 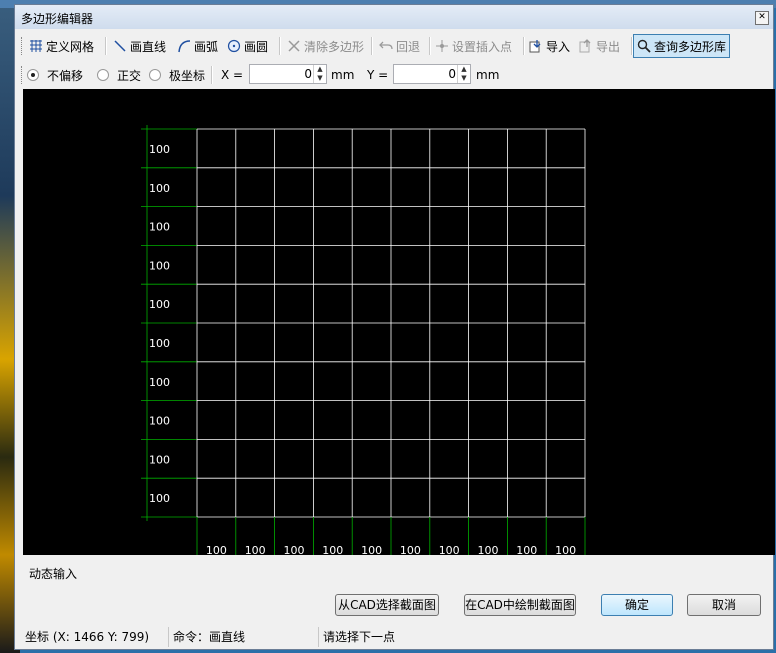 I want to click on snap-option-no-offset: 不偏移, so click(x=55, y=75).